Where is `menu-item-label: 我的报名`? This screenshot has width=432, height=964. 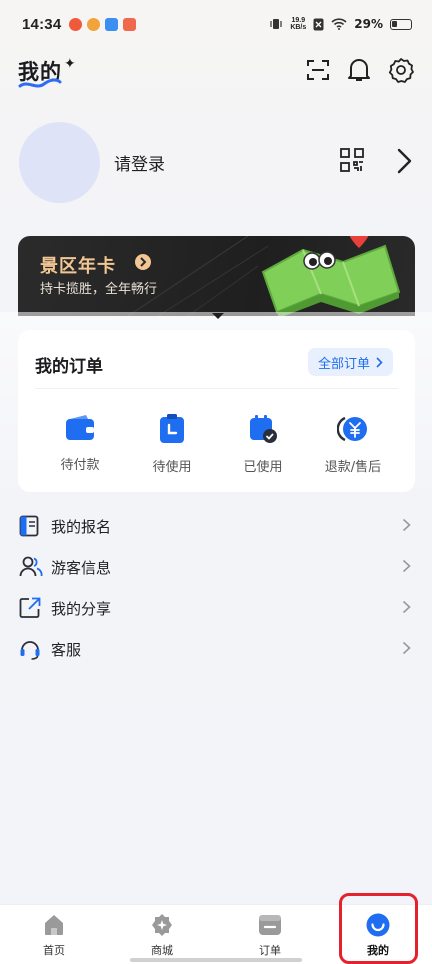 menu-item-label: 我的报名 is located at coordinates (81, 527).